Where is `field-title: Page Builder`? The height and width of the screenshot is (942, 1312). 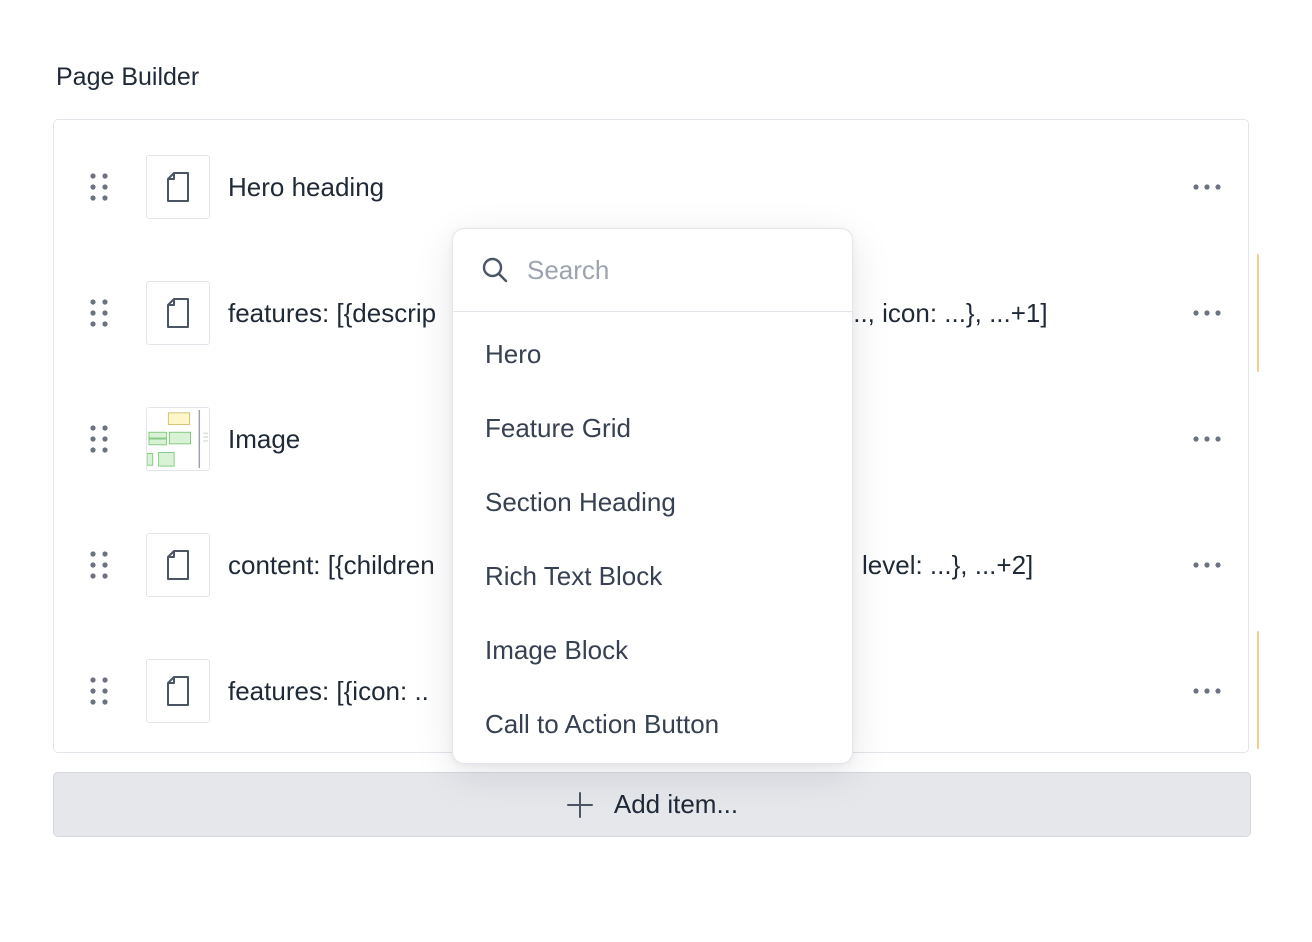 field-title: Page Builder is located at coordinates (128, 77).